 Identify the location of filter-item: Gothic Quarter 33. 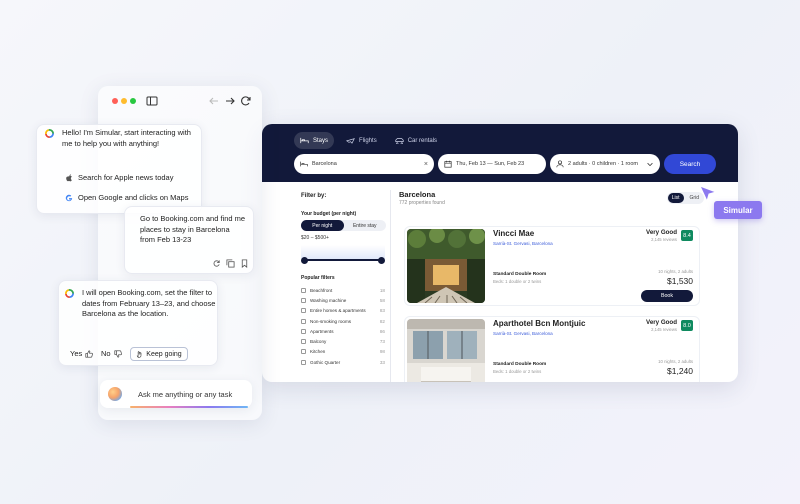
(343, 362).